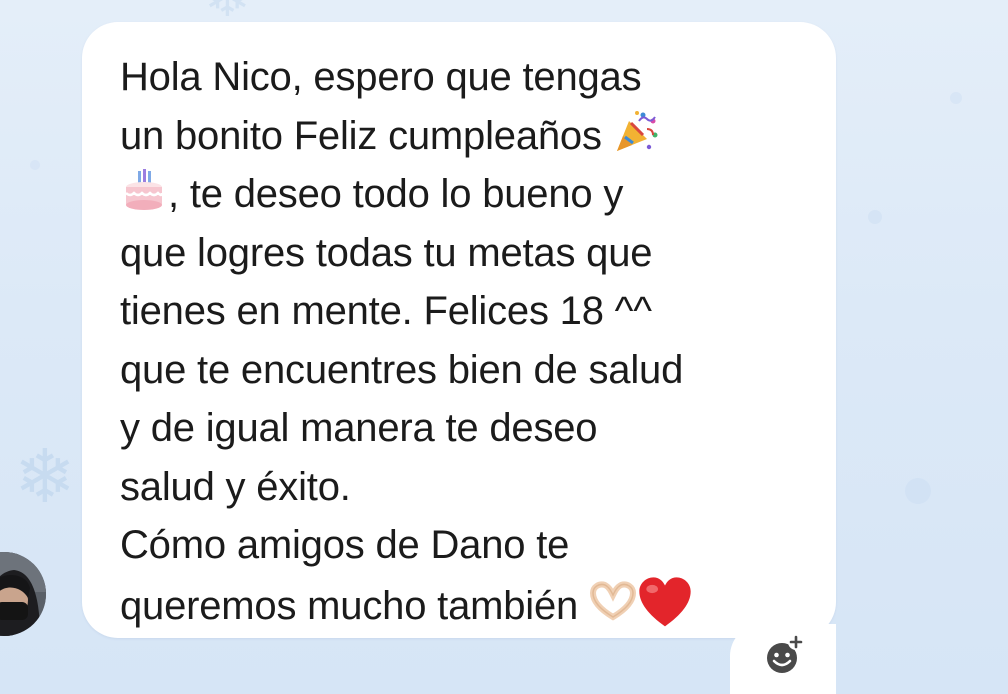 The width and height of the screenshot is (1008, 694). I want to click on message-line-text: que te encuentres bien de salud, so click(402, 369).